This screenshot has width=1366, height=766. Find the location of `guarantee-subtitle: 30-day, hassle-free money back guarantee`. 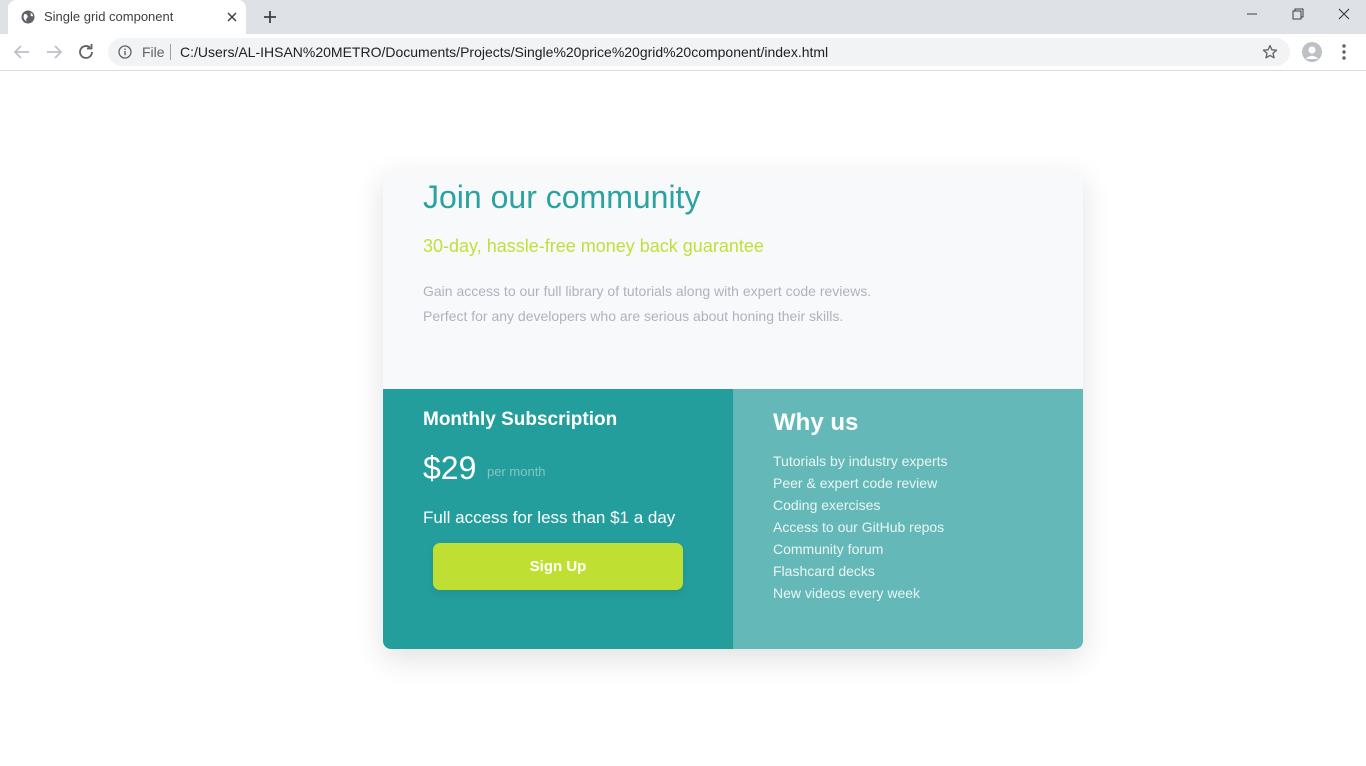

guarantee-subtitle: 30-day, hassle-free money back guarantee is located at coordinates (593, 246).